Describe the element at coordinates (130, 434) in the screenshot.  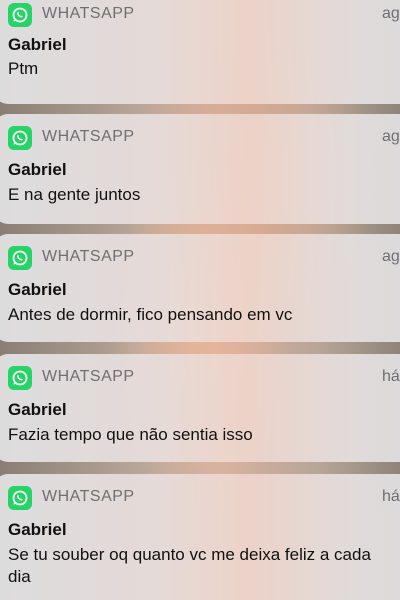
I see `message-text: Fazia tempo que não sentia isso` at that location.